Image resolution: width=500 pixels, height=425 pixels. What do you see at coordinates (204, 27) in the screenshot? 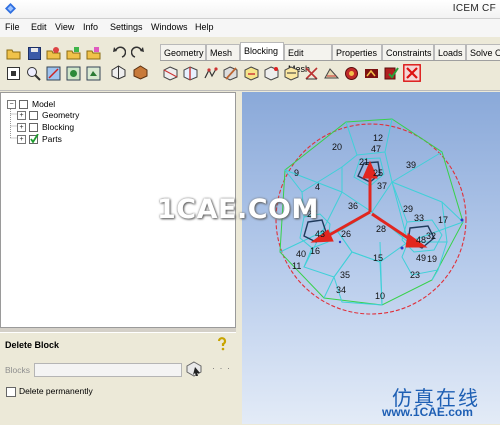
I see `menu-help: Help` at bounding box center [204, 27].